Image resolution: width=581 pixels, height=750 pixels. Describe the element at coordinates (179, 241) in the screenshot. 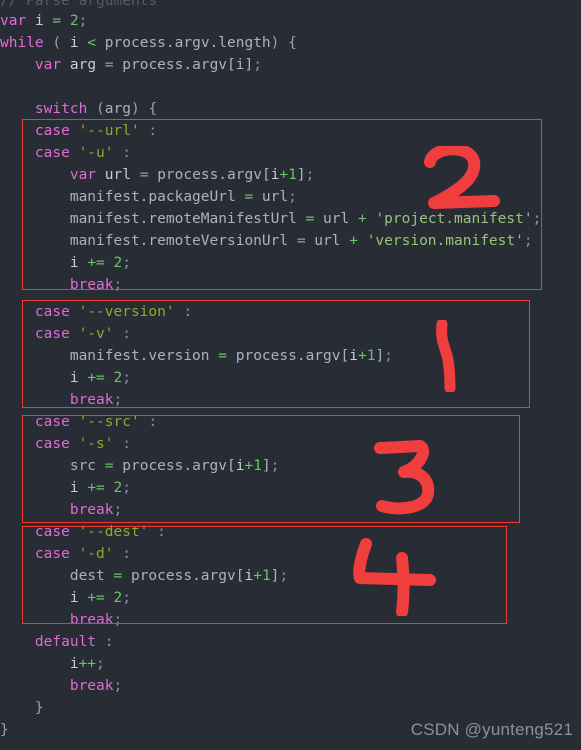

I see `expr-manifest-remoteversionurl: manifest.remoteVersionUrl` at that location.